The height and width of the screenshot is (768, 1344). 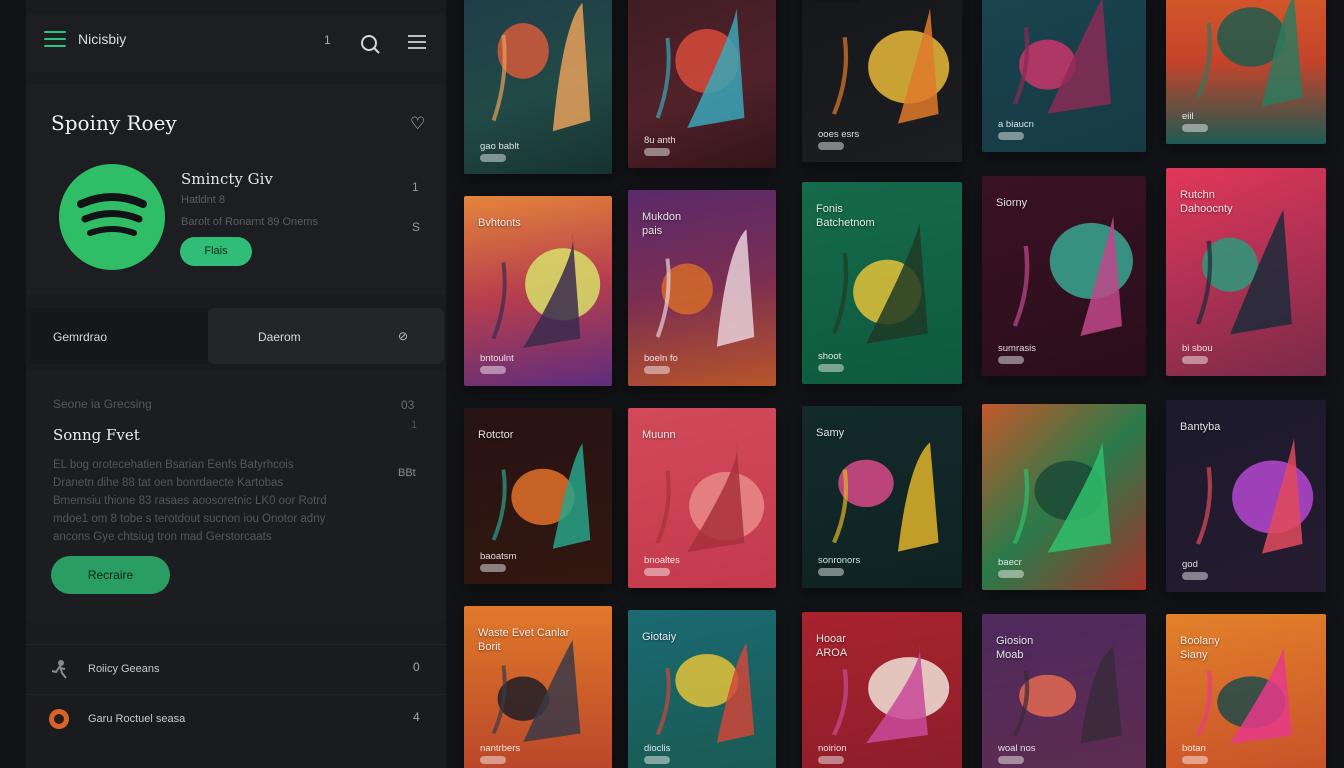 What do you see at coordinates (497, 358) in the screenshot?
I see `album-caption: Bntoulnt` at bounding box center [497, 358].